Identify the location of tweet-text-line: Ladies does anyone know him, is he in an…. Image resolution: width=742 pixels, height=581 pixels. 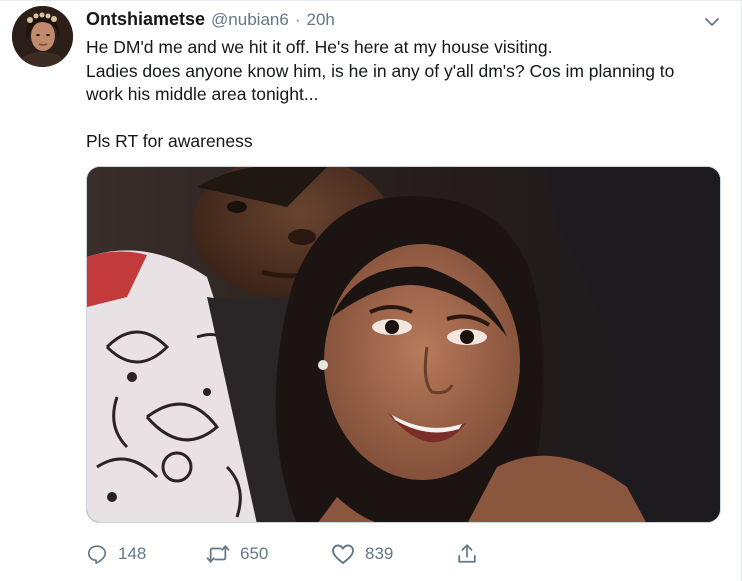
(380, 70).